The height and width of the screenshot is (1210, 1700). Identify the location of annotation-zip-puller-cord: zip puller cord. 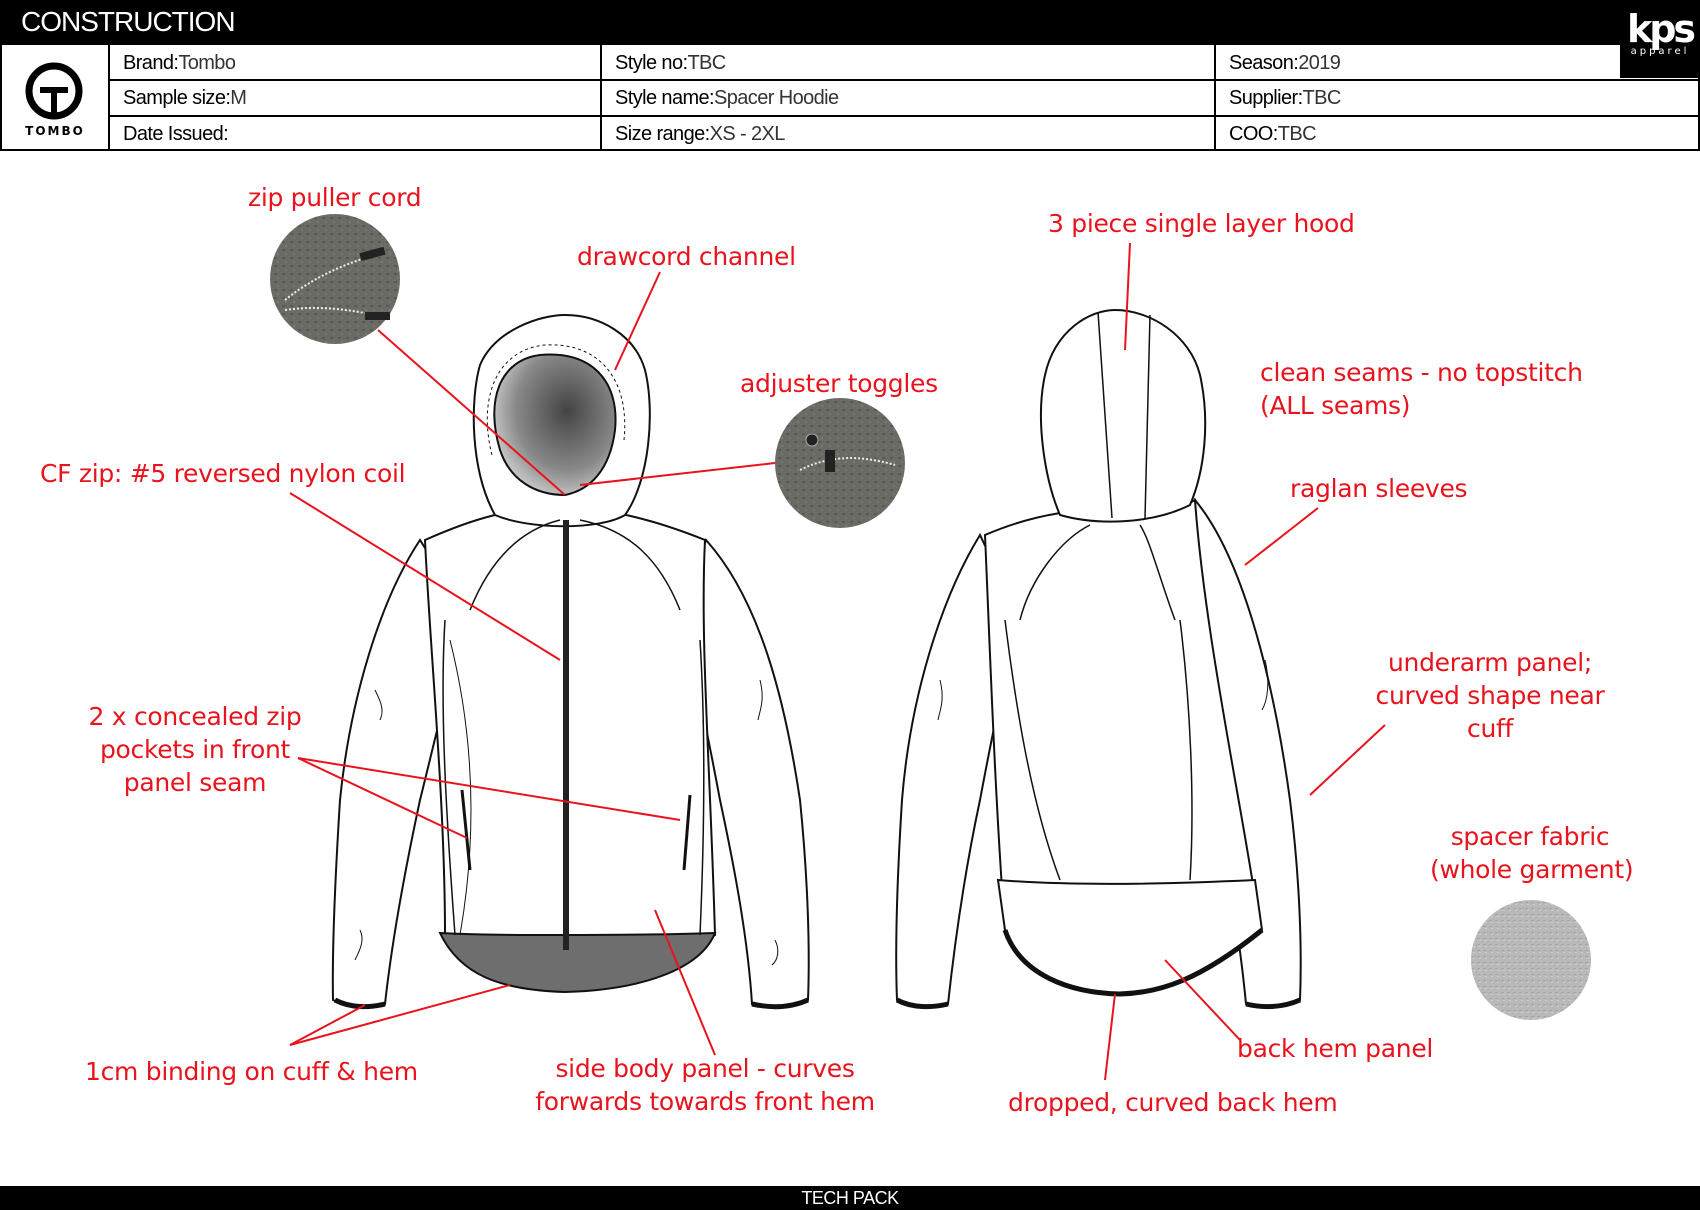
(335, 197).